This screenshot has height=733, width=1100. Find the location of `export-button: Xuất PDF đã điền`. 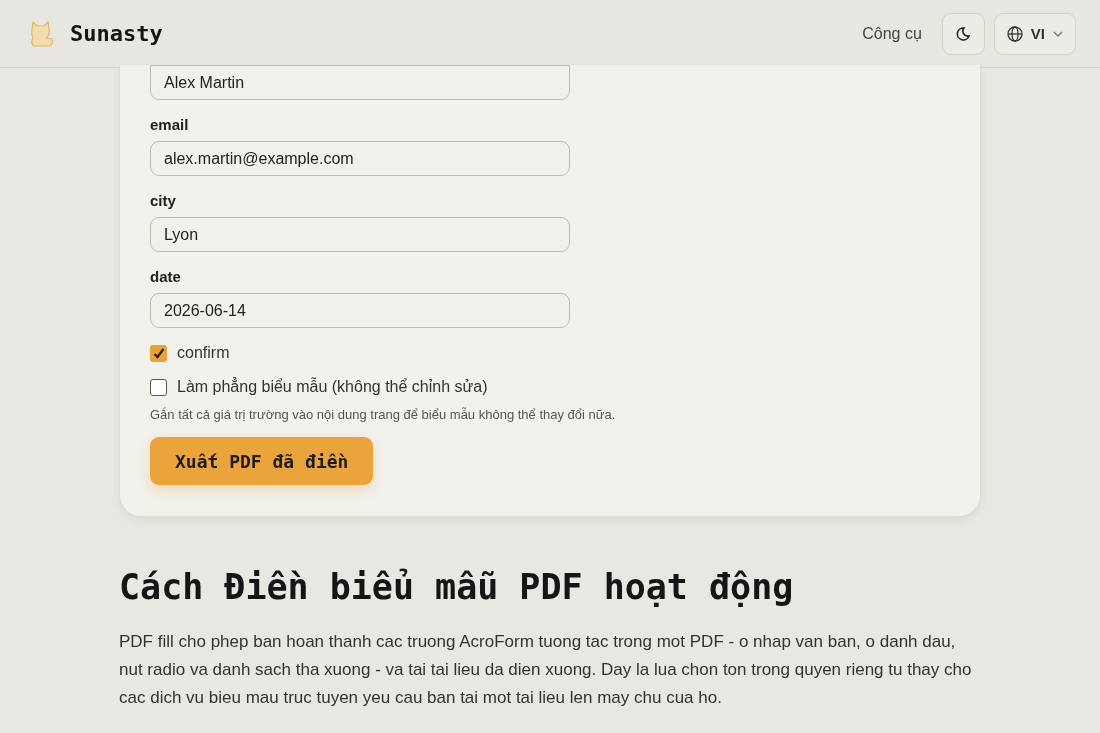

export-button: Xuất PDF đã điền is located at coordinates (262, 461).